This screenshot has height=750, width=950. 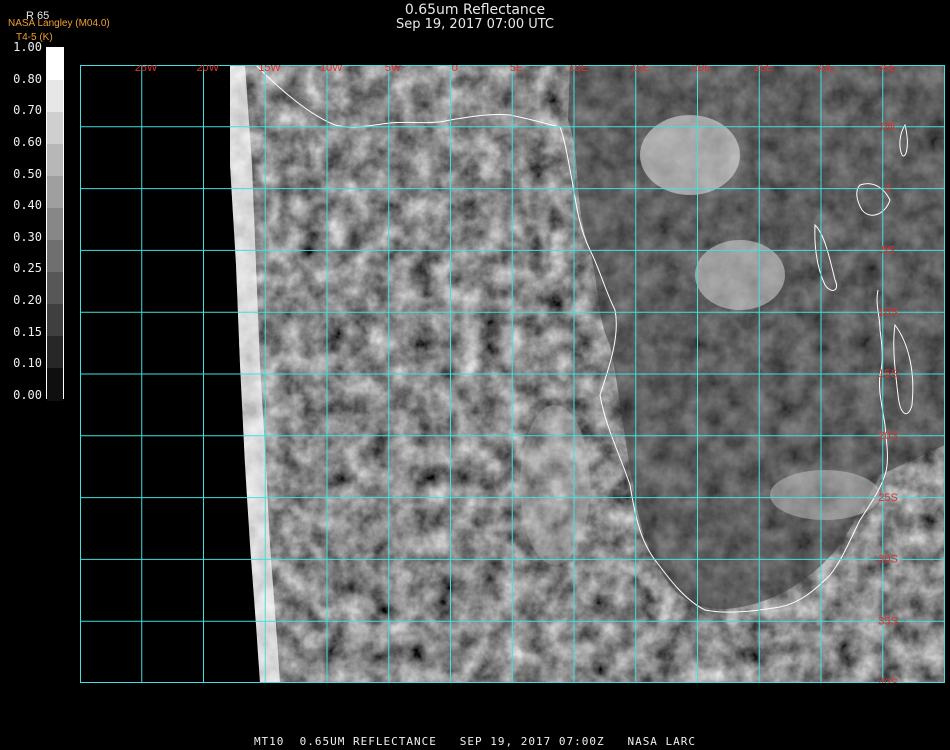 What do you see at coordinates (702, 69) in the screenshot?
I see `longitude-label: 20E` at bounding box center [702, 69].